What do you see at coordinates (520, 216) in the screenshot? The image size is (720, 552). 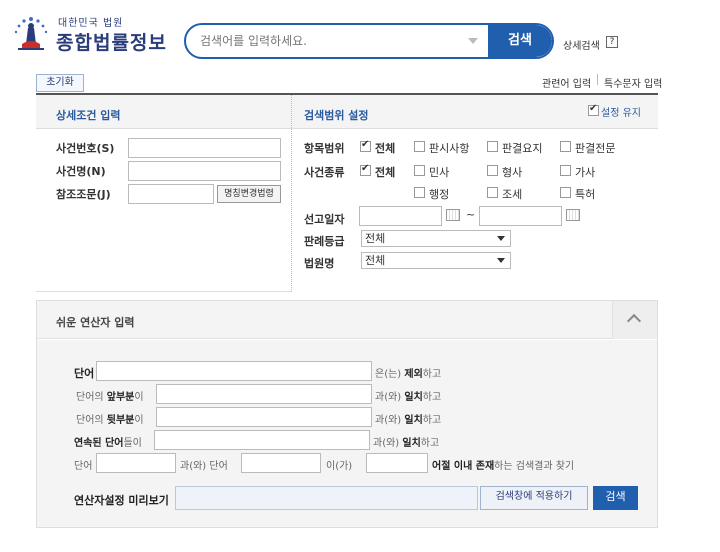 I see `date-to-input` at bounding box center [520, 216].